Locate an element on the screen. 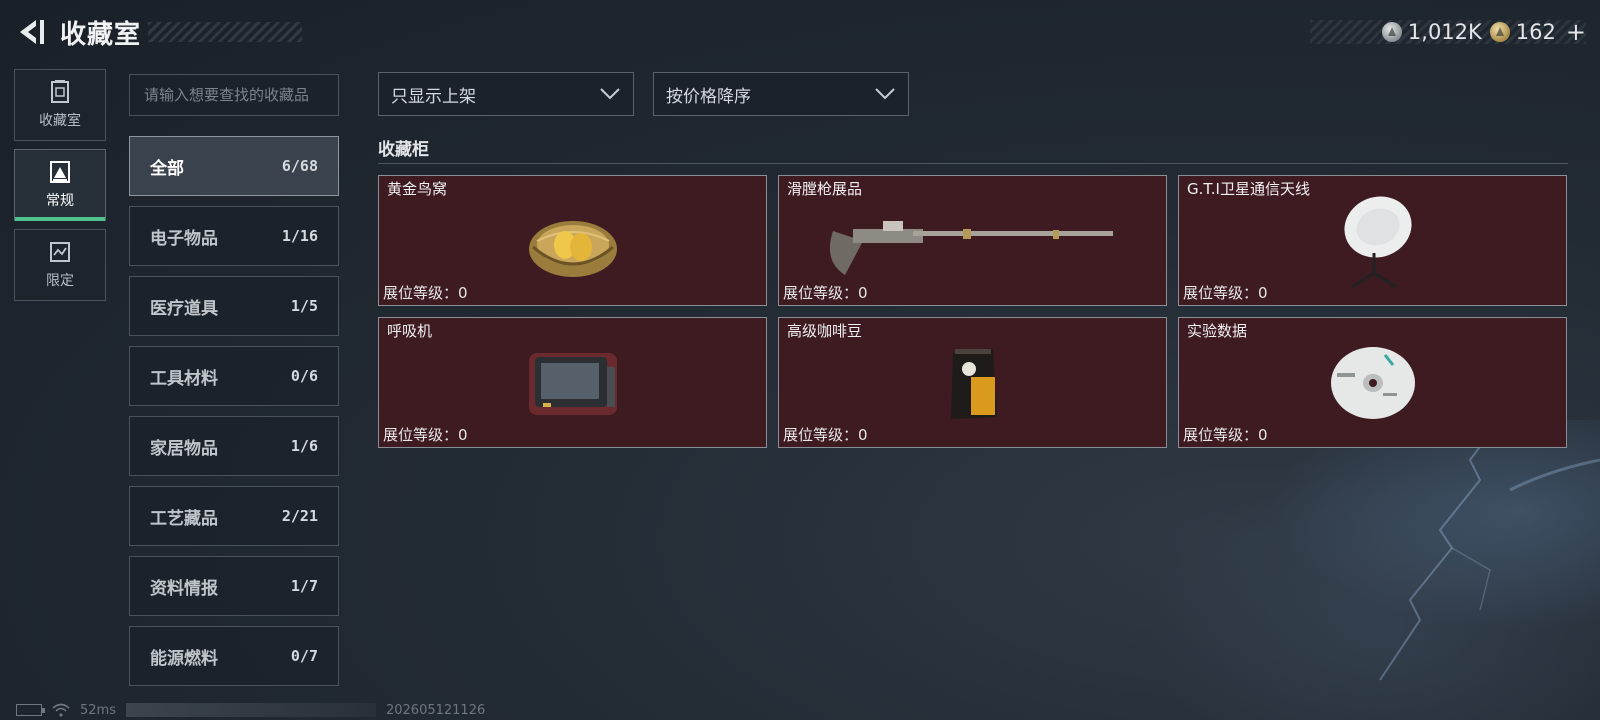 This screenshot has width=1600, height=720. sort-value: 按价格降序 is located at coordinates (708, 96).